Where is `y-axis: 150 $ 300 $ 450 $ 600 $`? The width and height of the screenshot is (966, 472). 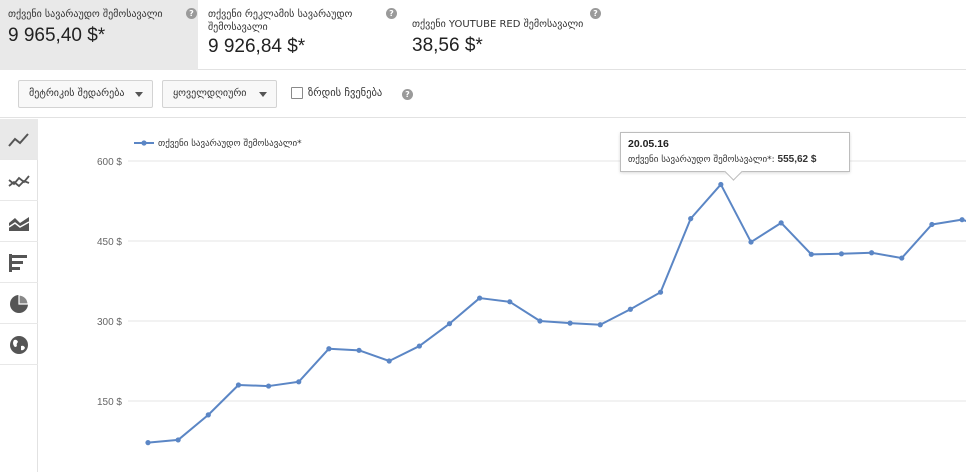
y-axis: 150 $ 300 $ 450 $ 600 $ is located at coordinates (109, 282).